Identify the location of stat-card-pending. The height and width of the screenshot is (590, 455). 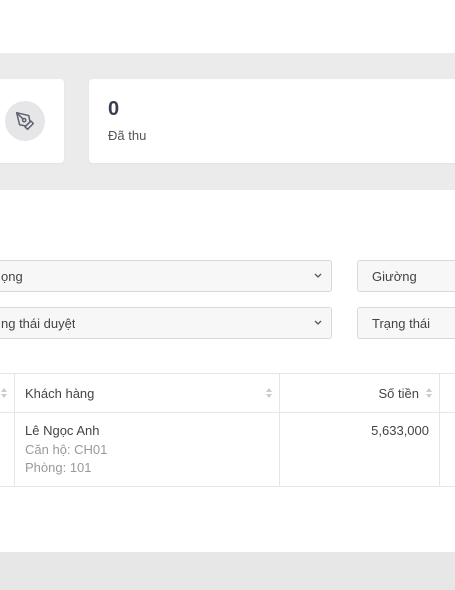
(32, 121).